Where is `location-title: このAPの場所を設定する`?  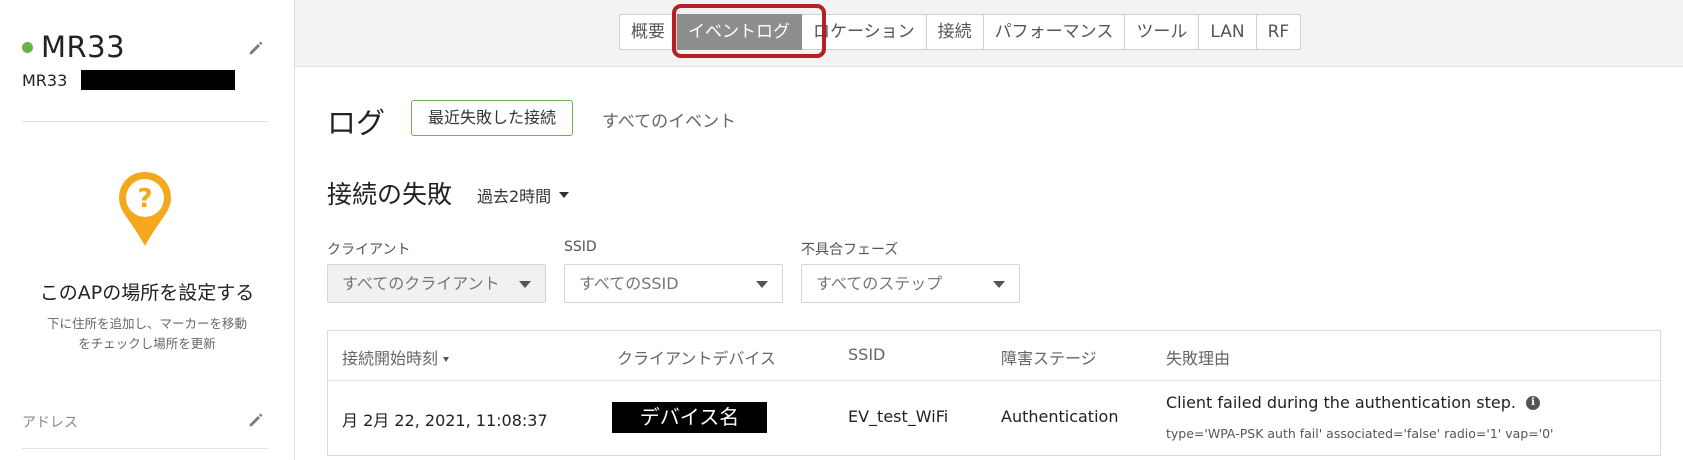 location-title: このAPの場所を設定する is located at coordinates (147, 293).